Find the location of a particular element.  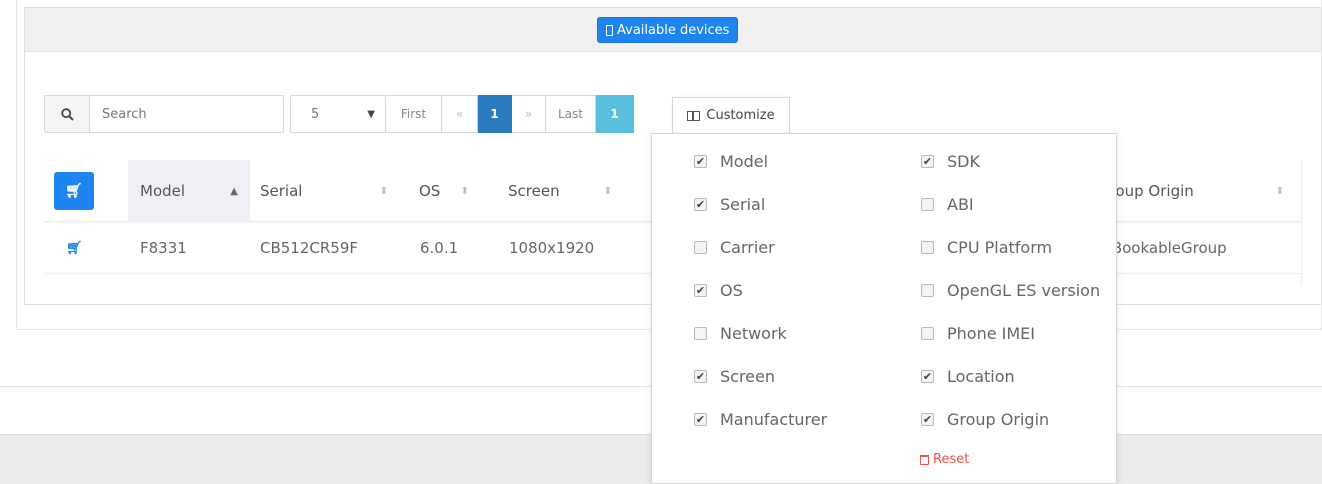

caret-down-icon: ▼ is located at coordinates (371, 114).